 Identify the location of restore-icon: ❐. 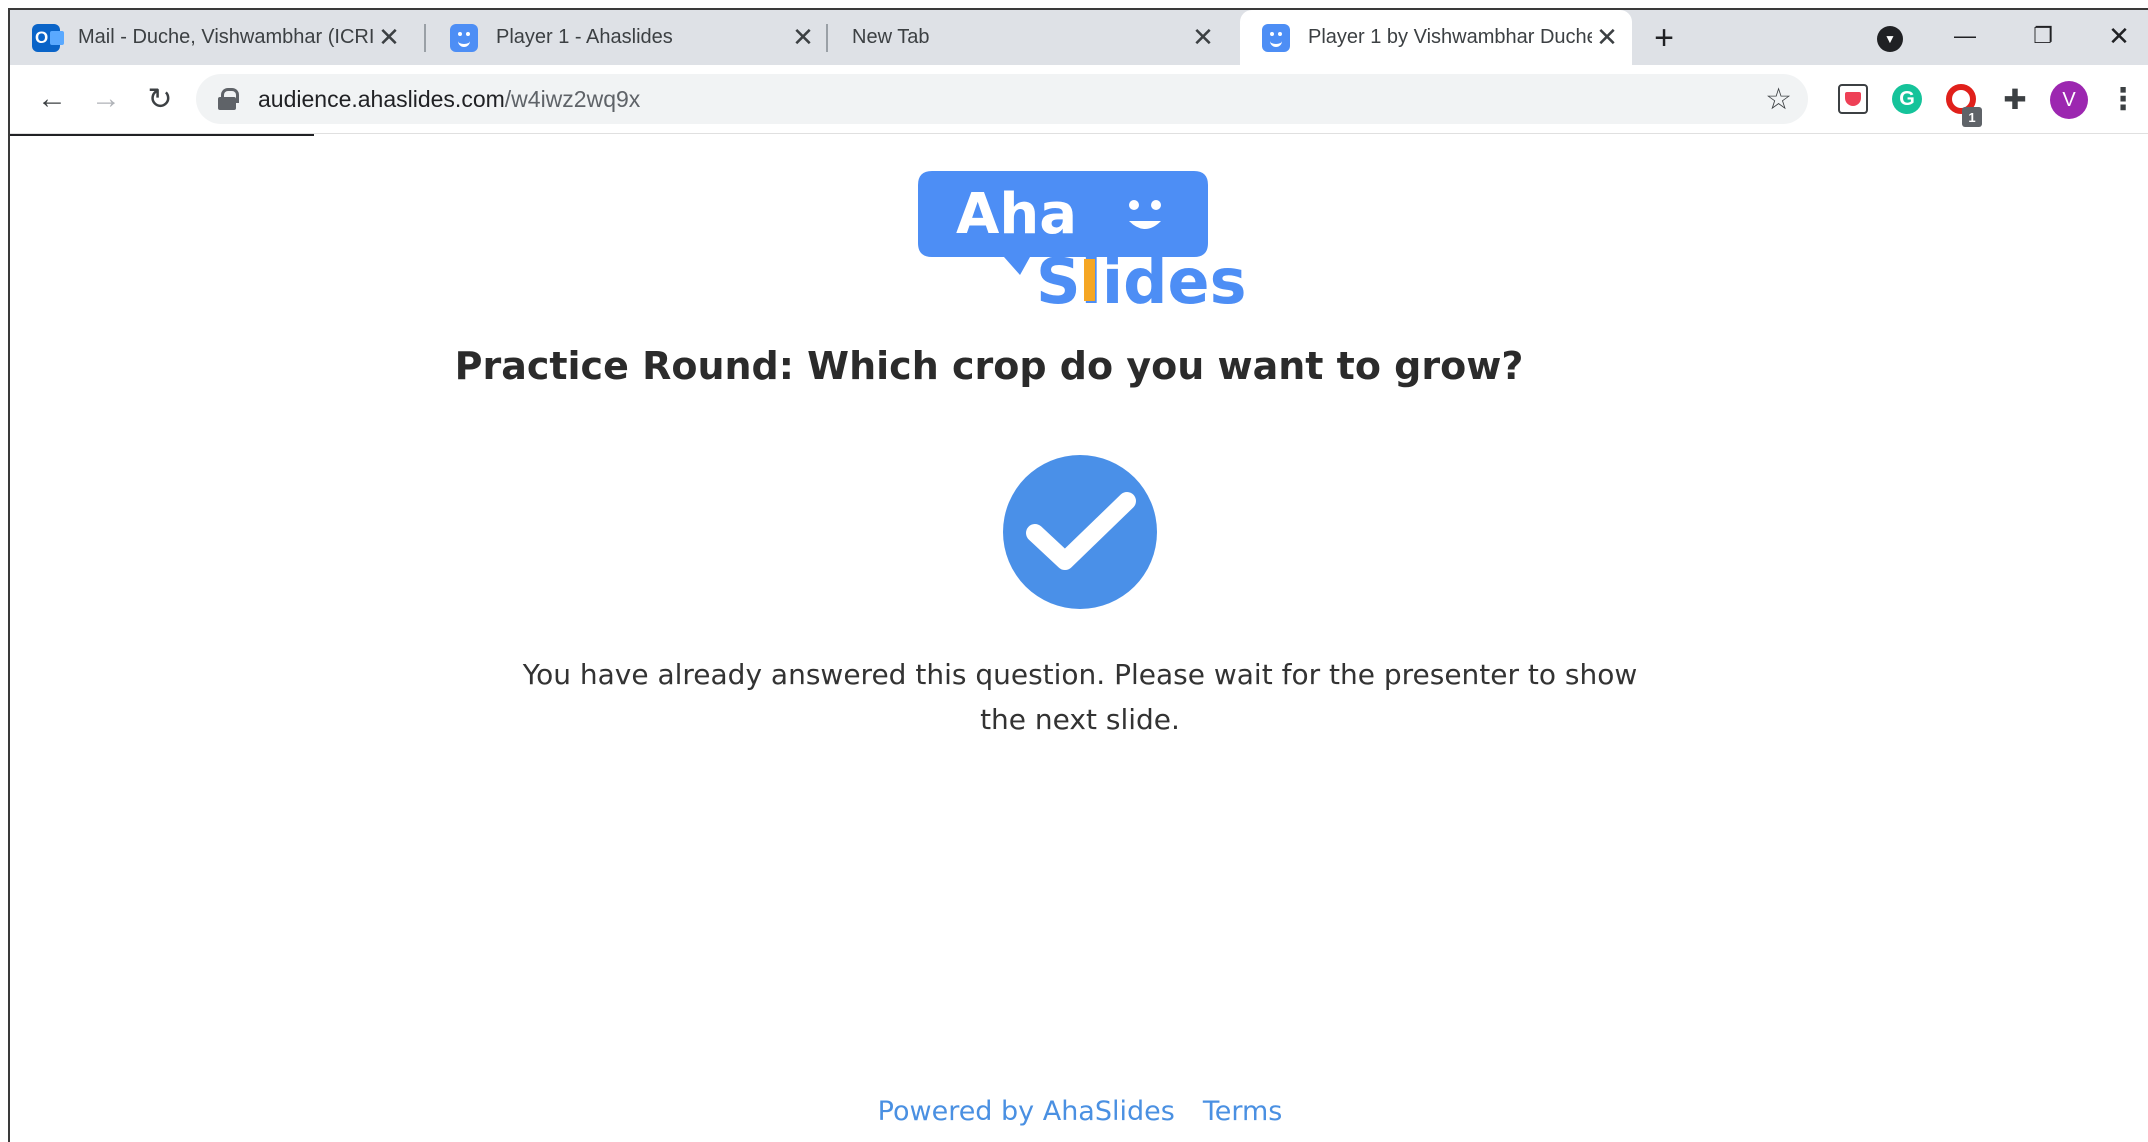
(2043, 36).